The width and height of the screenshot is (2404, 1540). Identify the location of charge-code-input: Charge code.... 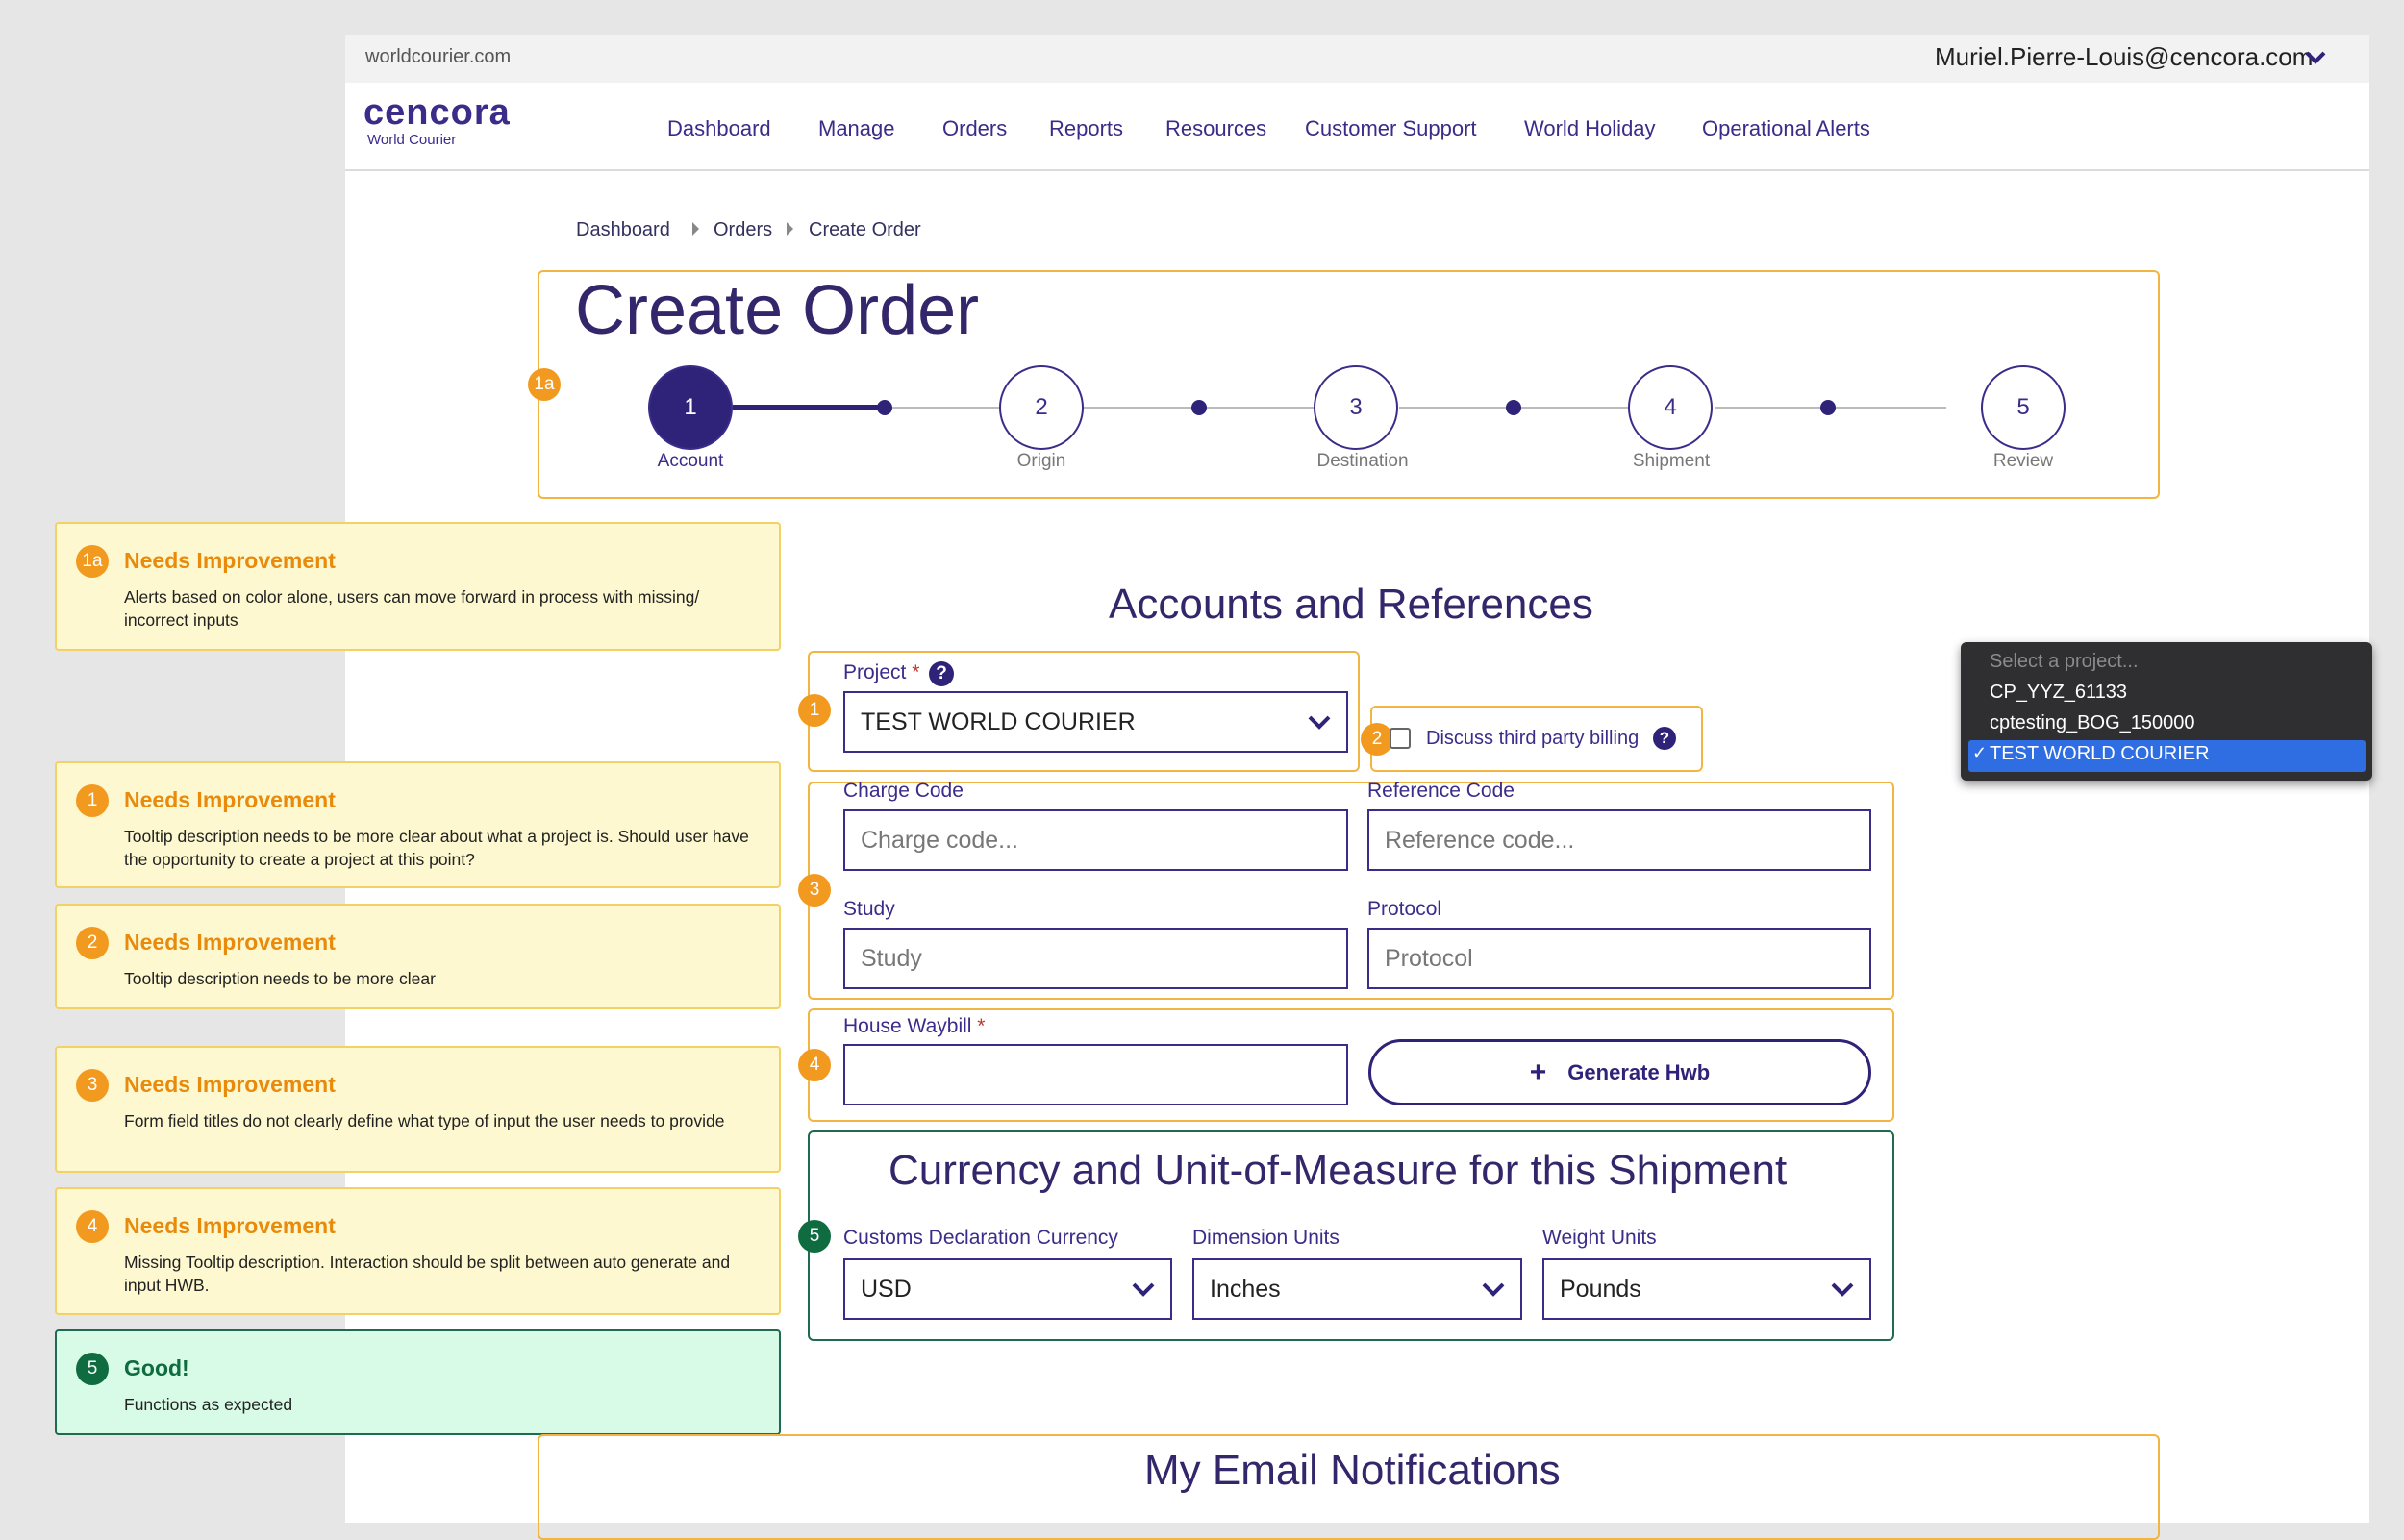
(1095, 840).